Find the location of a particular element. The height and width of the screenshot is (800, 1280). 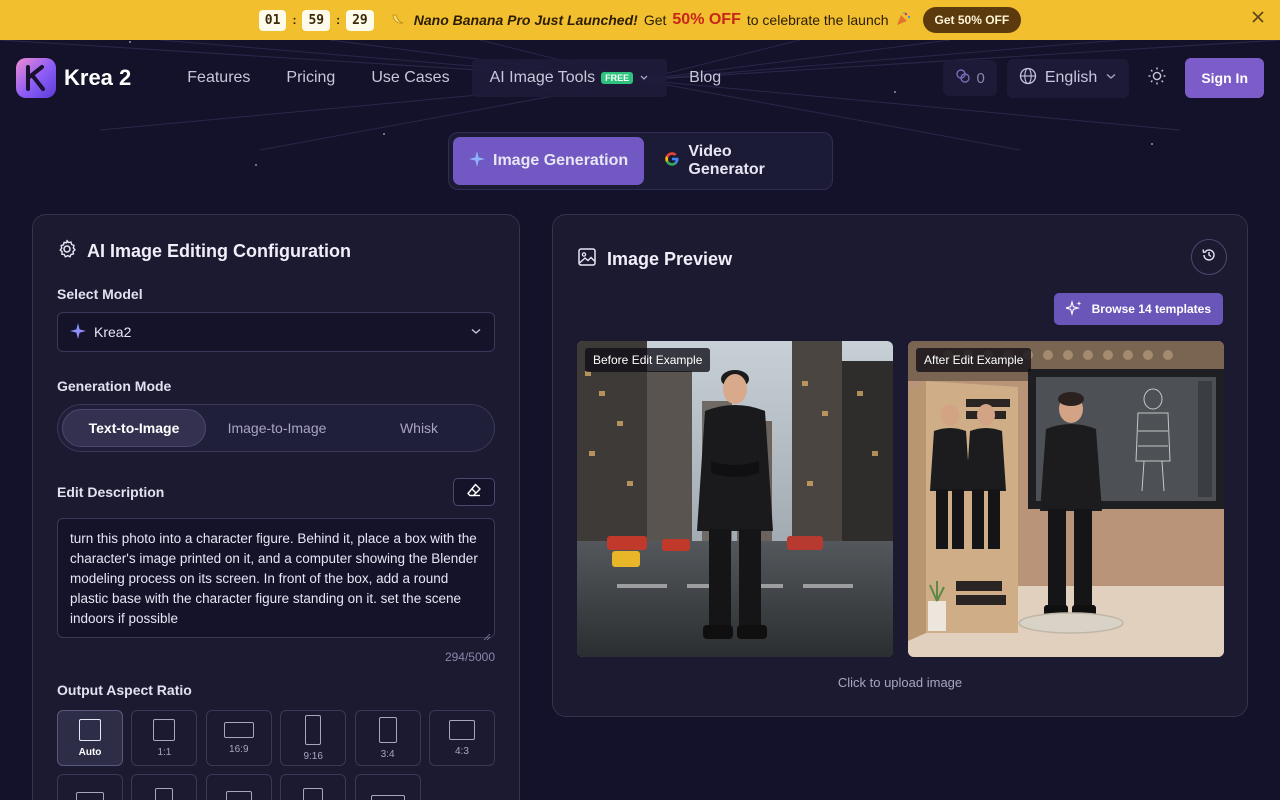

aspect-ratio-1-1: 1:1 is located at coordinates (164, 738).